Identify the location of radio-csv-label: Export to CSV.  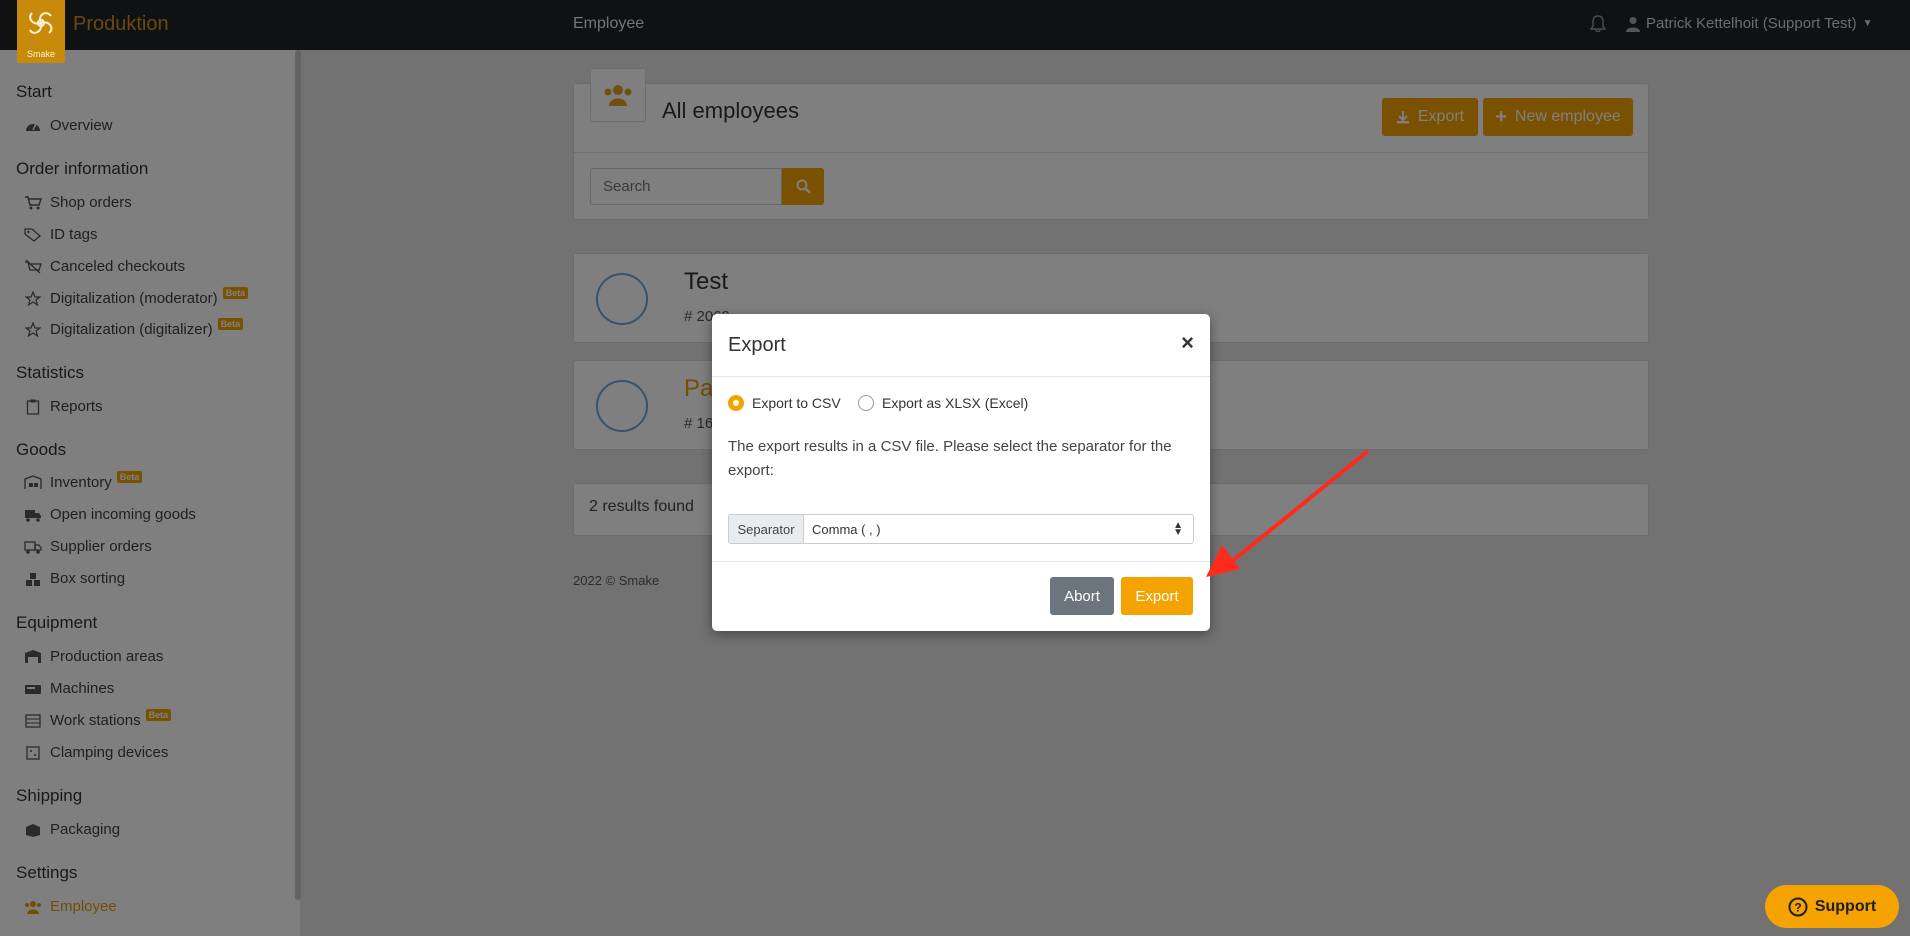
(796, 403).